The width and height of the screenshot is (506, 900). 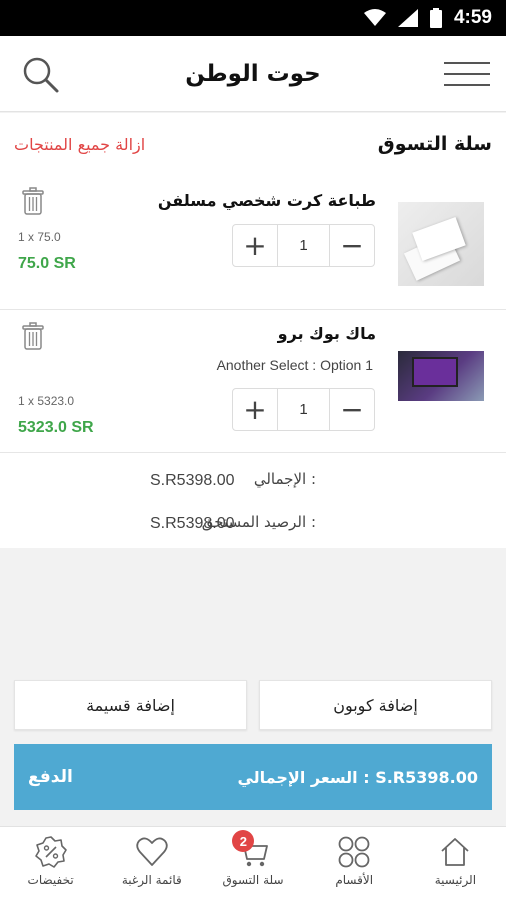 What do you see at coordinates (327, 333) in the screenshot?
I see `product-name: ماك بوك برو` at bounding box center [327, 333].